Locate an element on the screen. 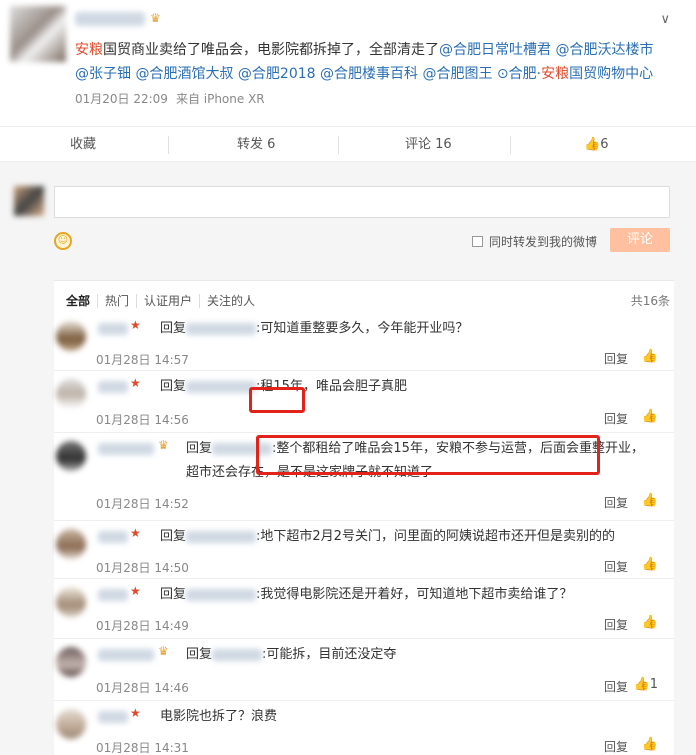  comment-body: 电影院也拆了？浪费 is located at coordinates (219, 716).